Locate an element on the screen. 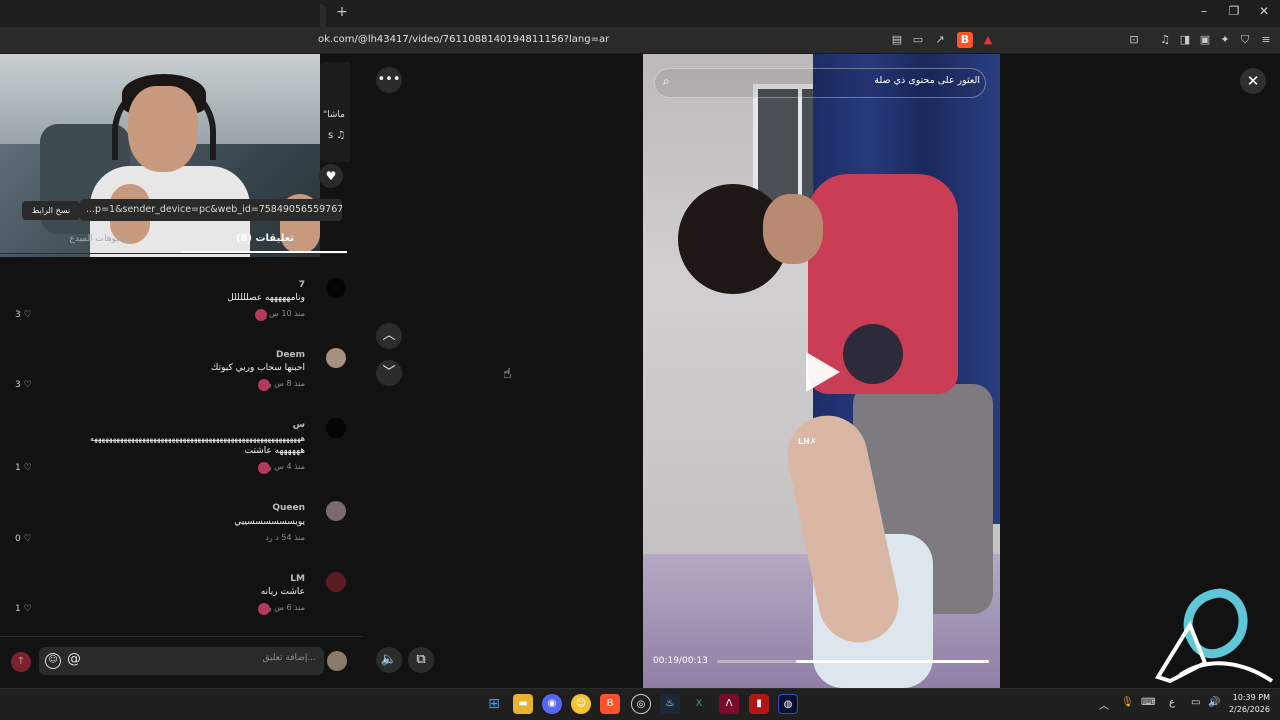 The image size is (1280, 720). close-window-button: ✕ is located at coordinates (1264, 13).